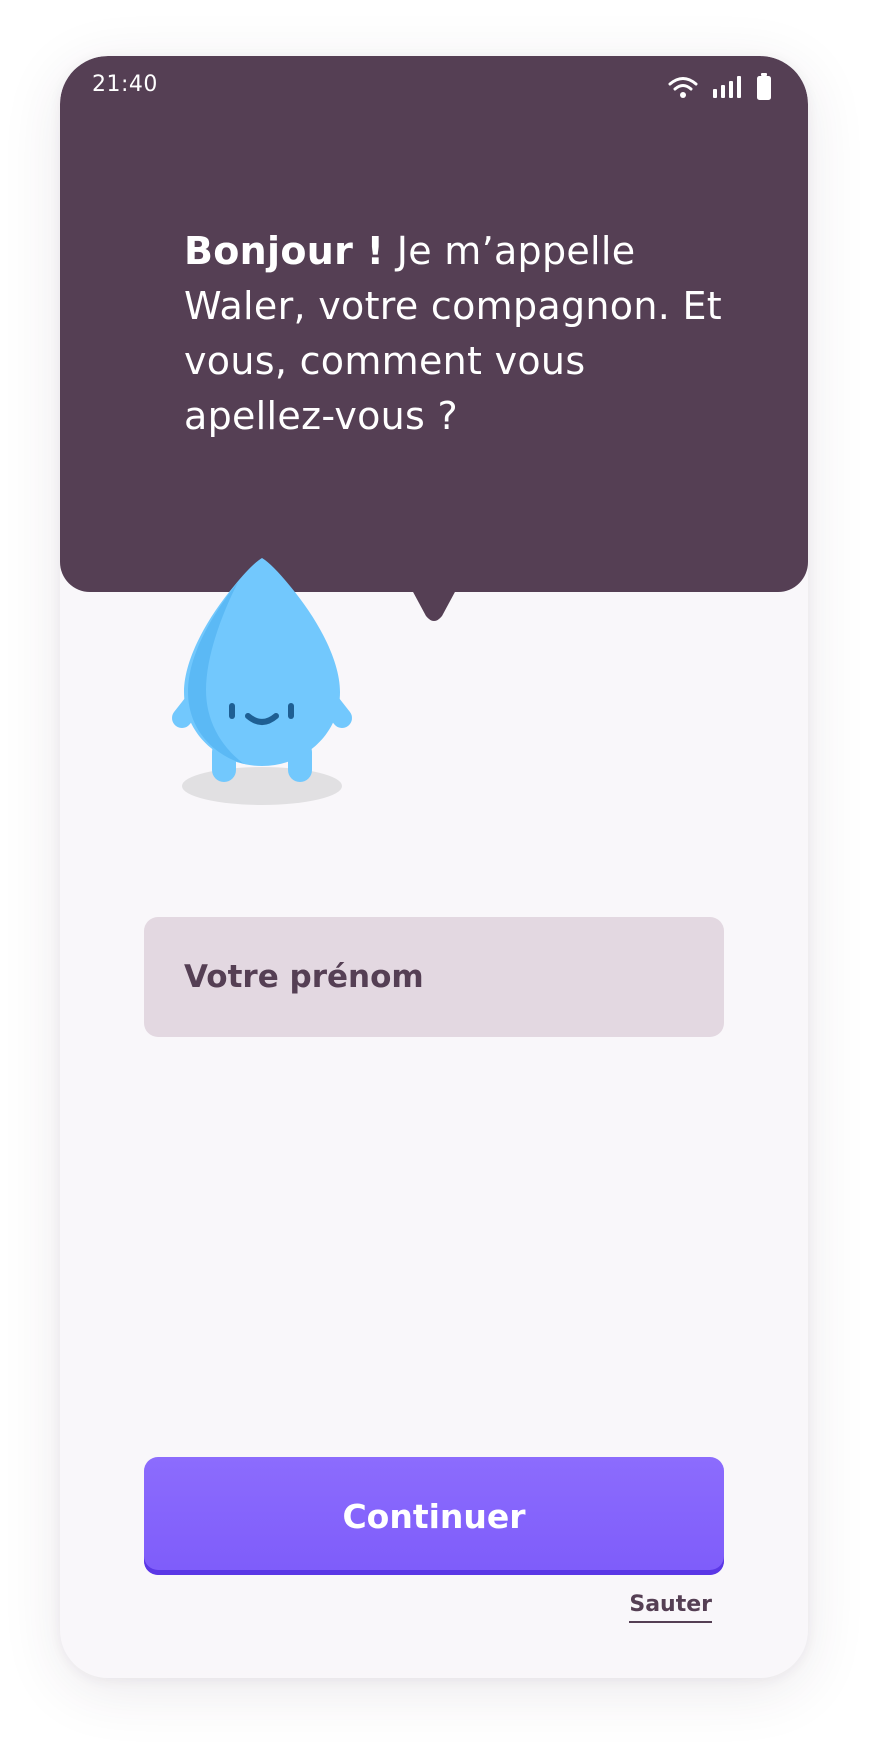  I want to click on continue-button: Continuer, so click(434, 1516).